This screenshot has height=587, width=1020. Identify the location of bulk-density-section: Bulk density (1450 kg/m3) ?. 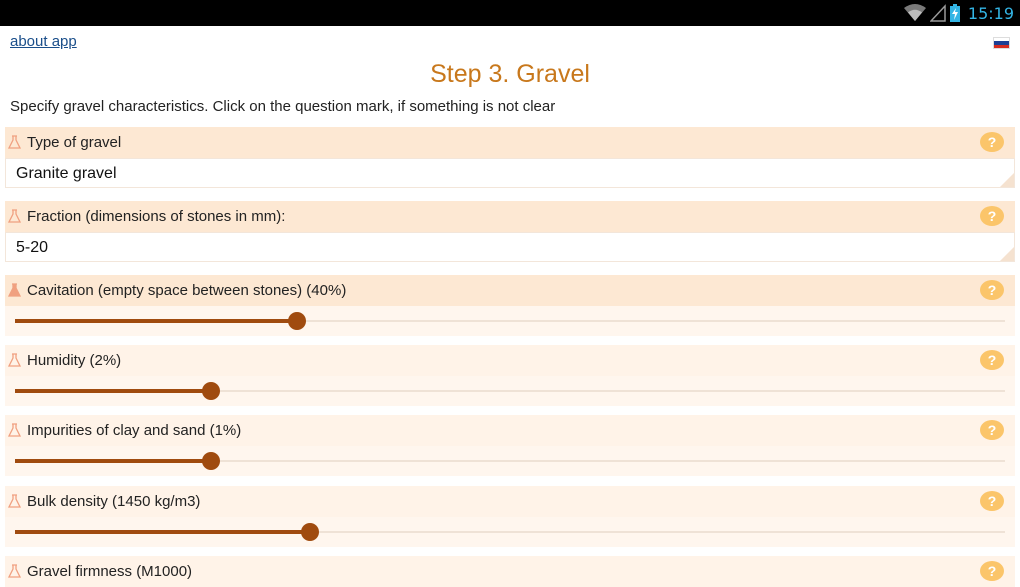
(510, 516).